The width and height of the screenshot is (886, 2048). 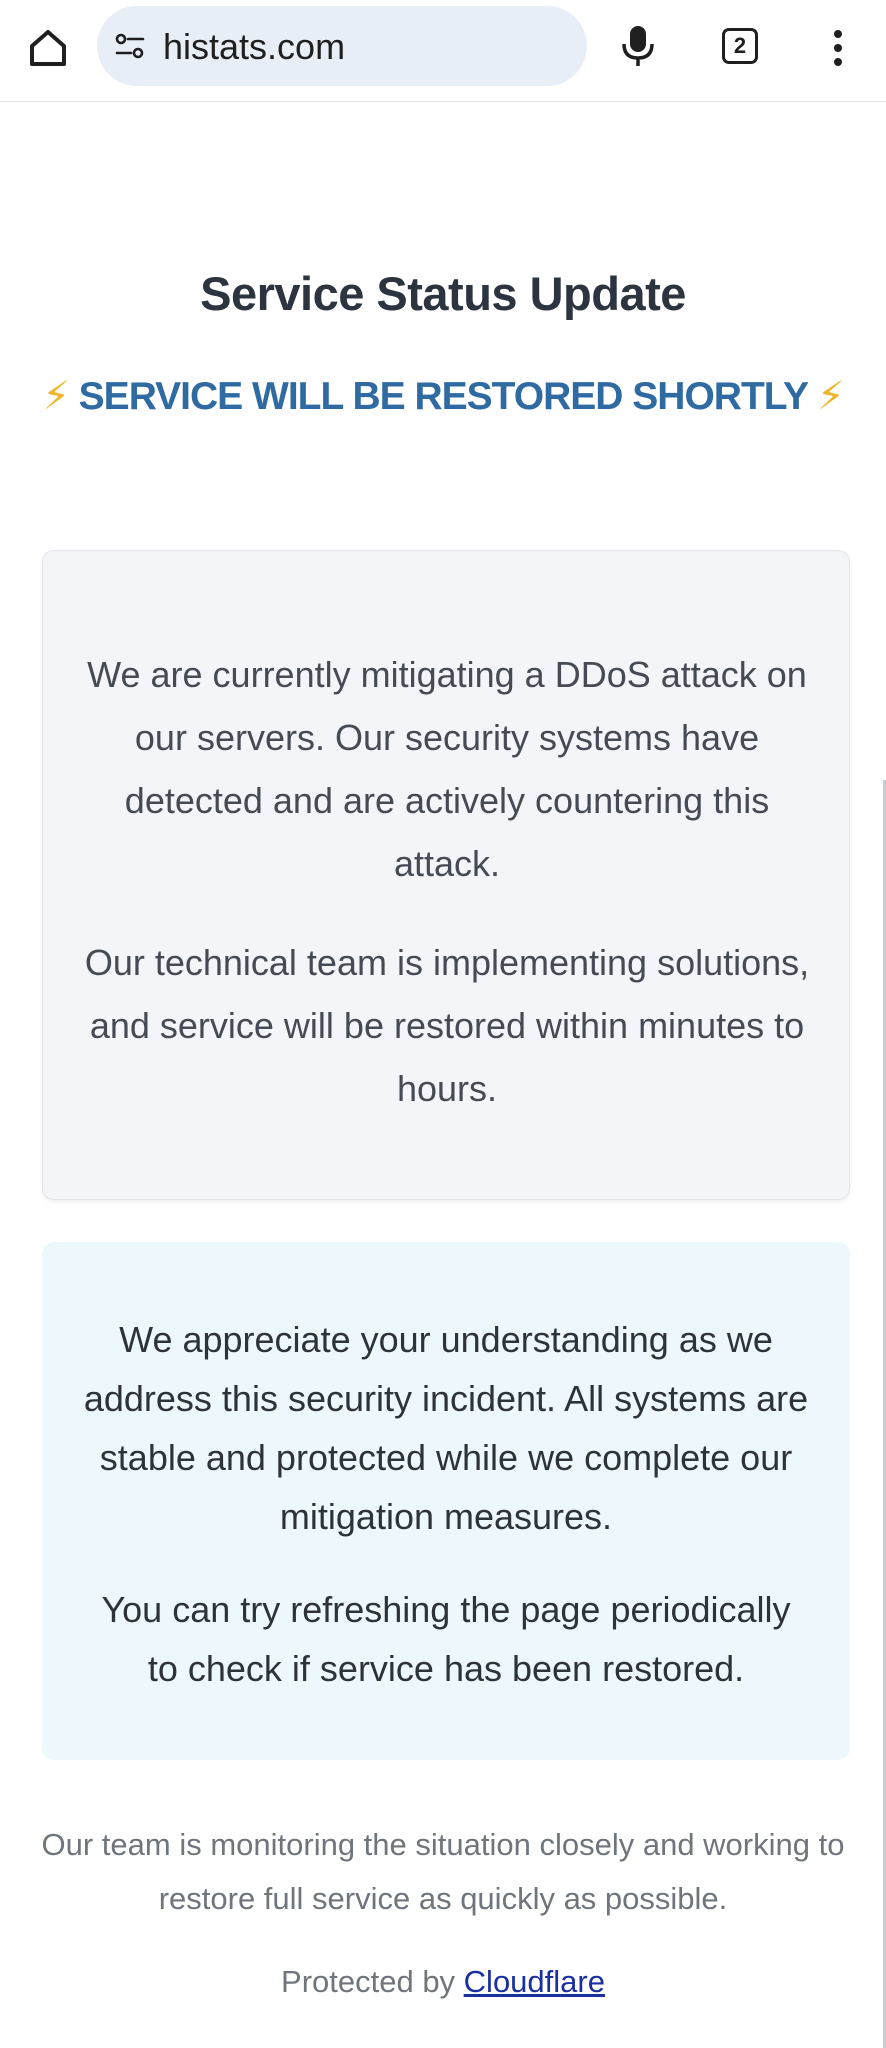 What do you see at coordinates (534, 1981) in the screenshot?
I see `cloudflare-link: Cloudflare` at bounding box center [534, 1981].